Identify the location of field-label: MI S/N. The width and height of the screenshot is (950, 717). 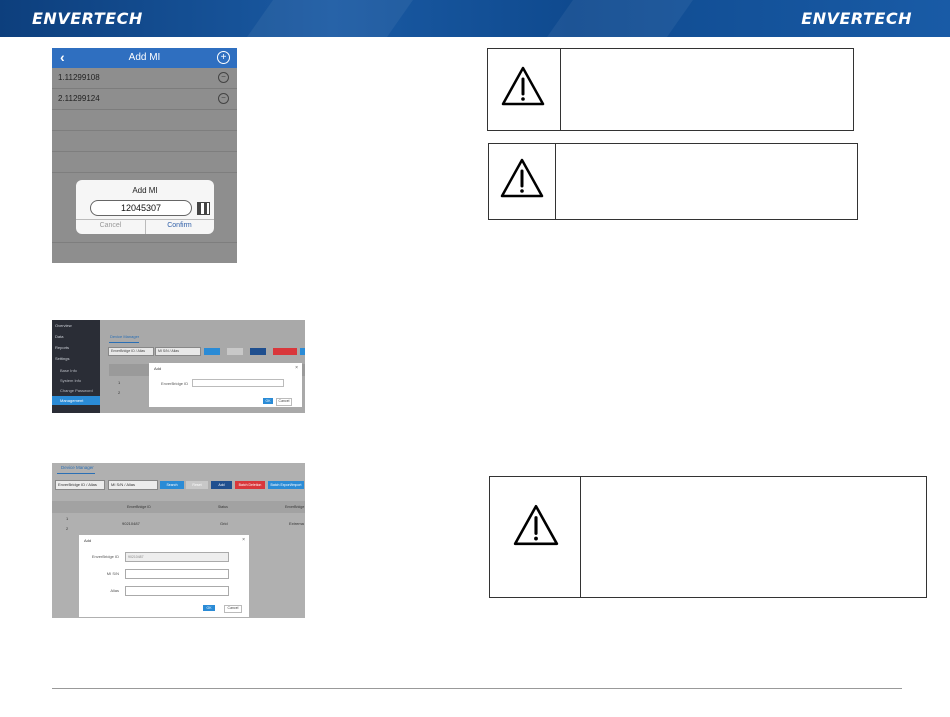
(112, 573).